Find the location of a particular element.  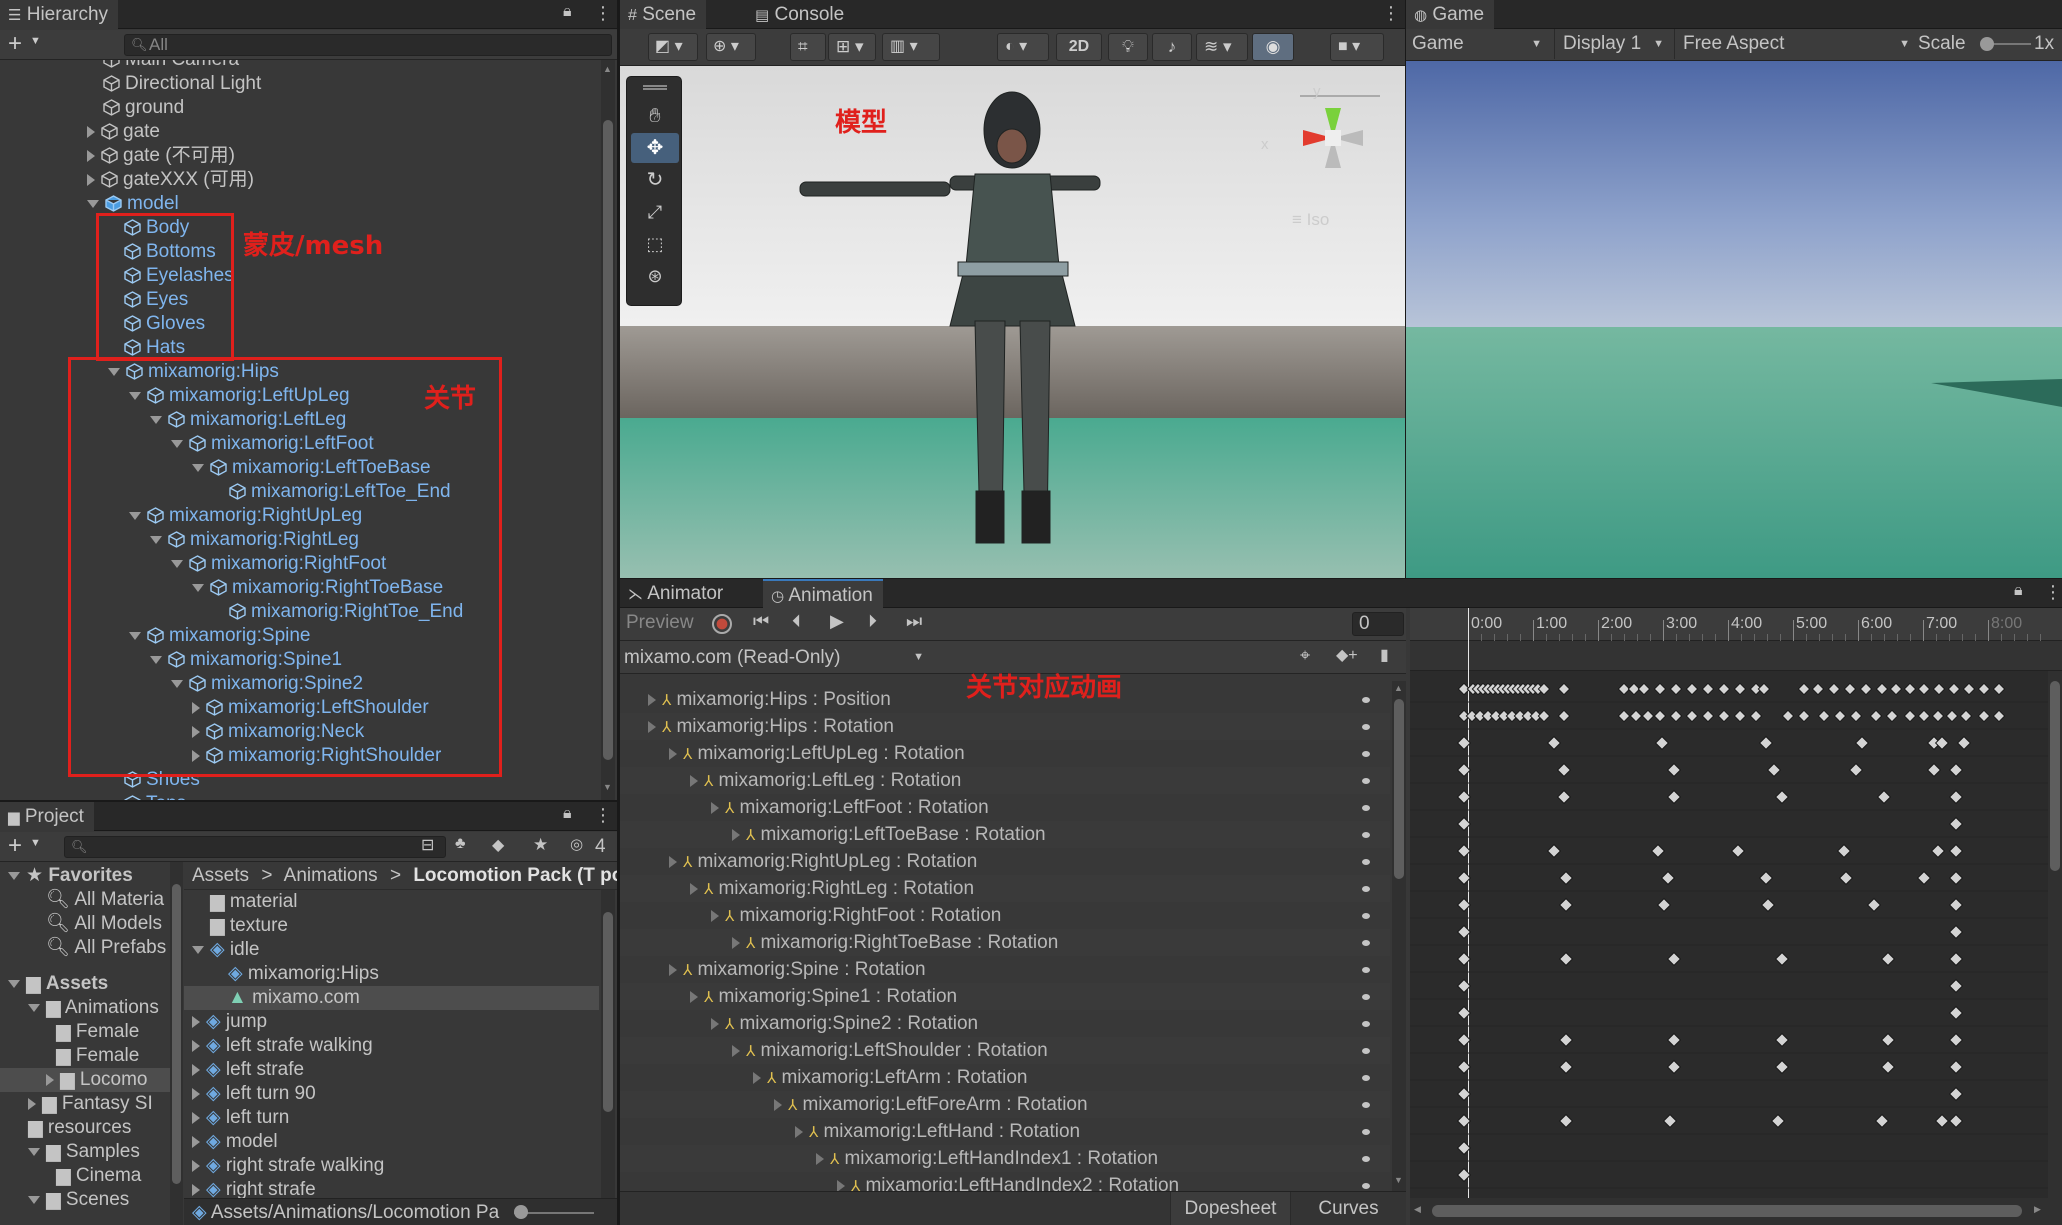

favorite-item: 🔍︎ All Prefabs is located at coordinates (106, 948).